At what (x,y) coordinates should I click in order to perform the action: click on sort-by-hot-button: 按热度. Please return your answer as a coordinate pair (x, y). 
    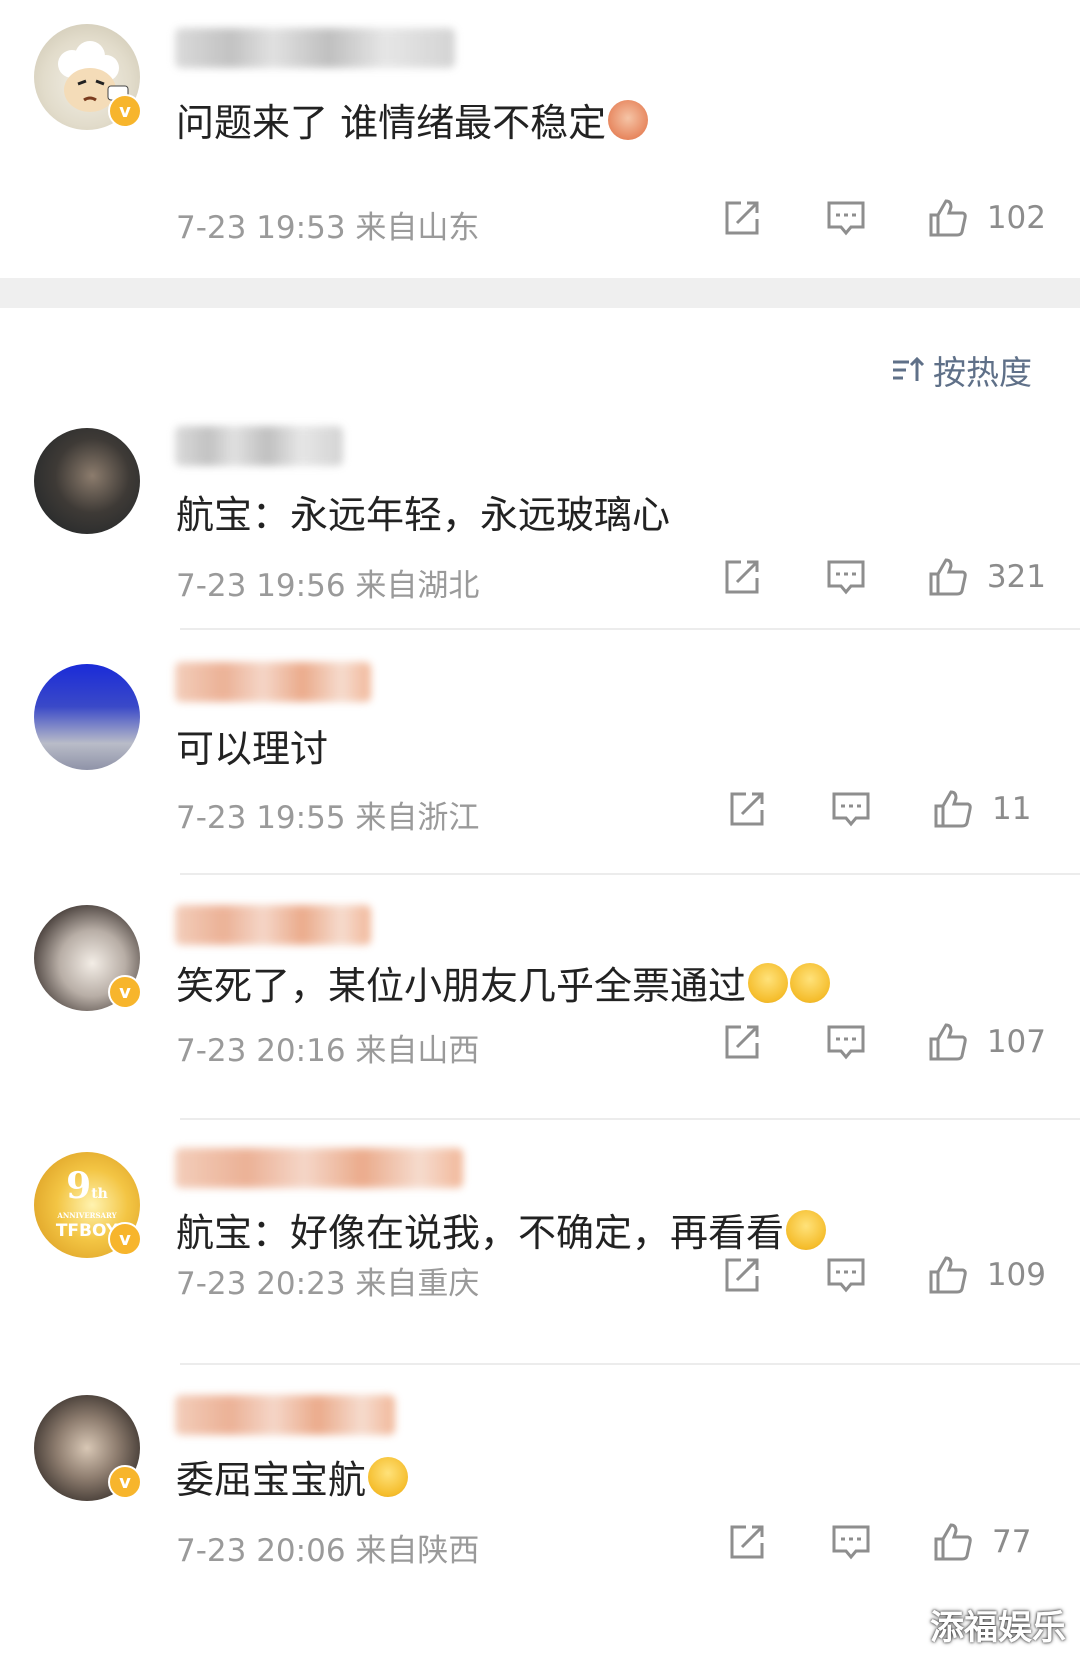
    Looking at the image, I should click on (961, 370).